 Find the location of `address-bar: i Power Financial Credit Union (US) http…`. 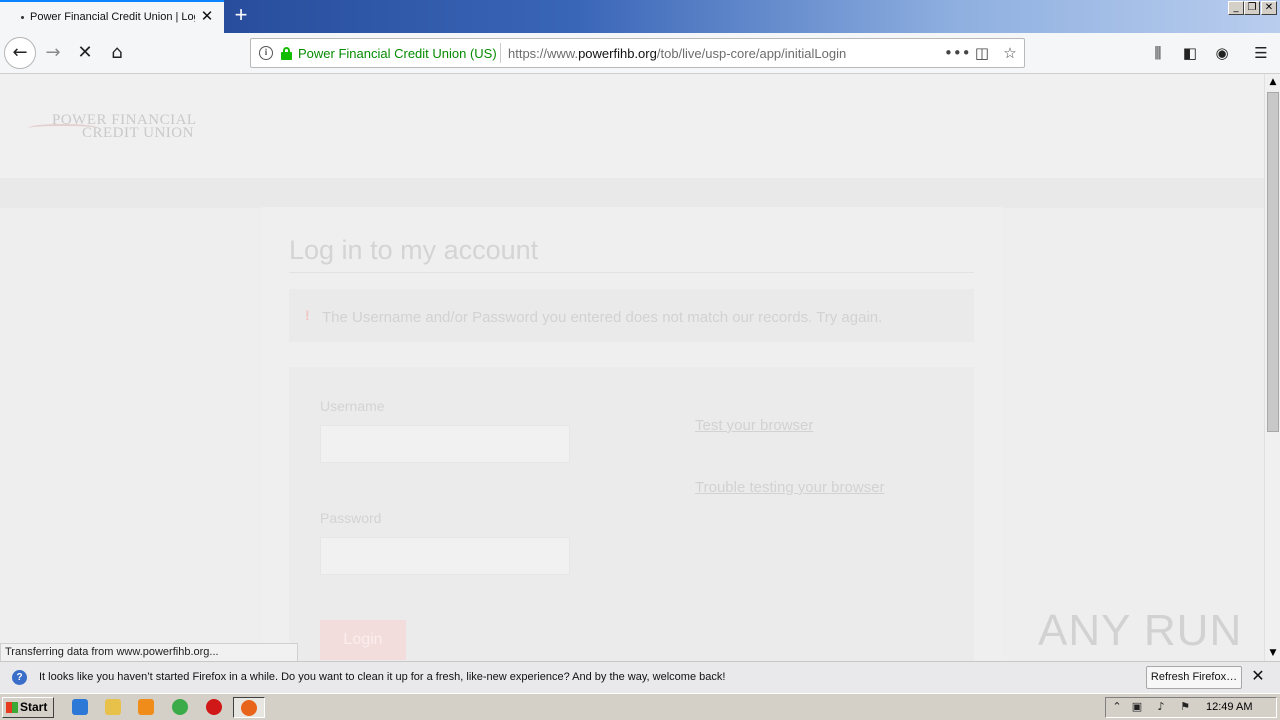

address-bar: i Power Financial Credit Union (US) http… is located at coordinates (637, 53).